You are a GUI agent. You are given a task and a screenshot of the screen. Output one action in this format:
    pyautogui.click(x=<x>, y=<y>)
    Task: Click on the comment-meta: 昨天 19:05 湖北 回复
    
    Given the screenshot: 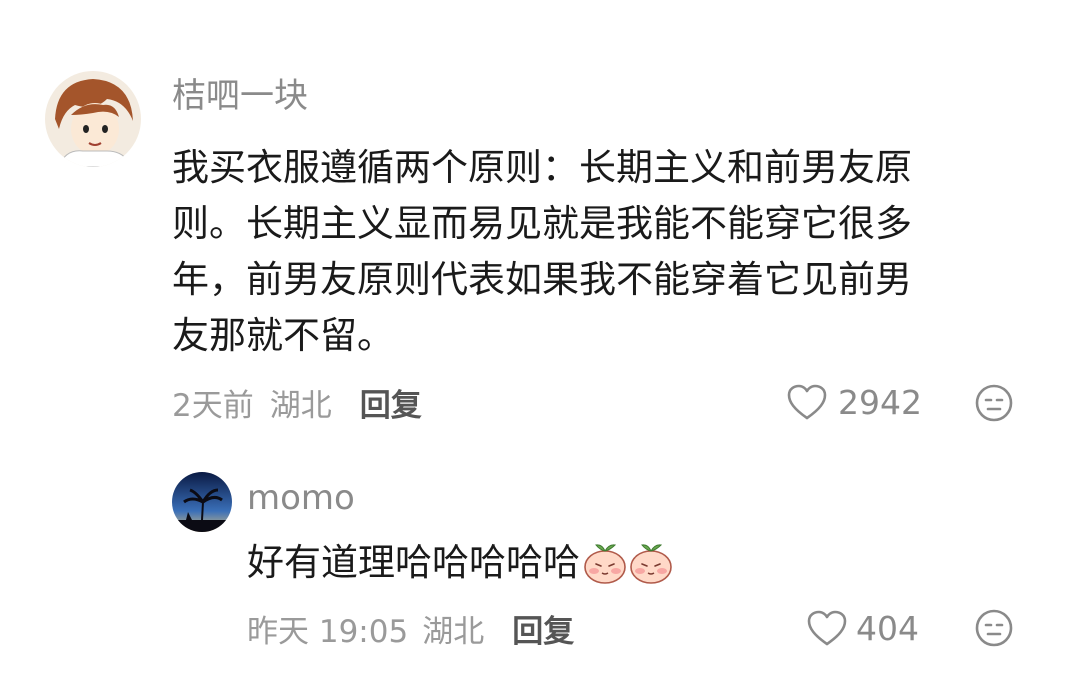 What is the action you would take?
    pyautogui.click(x=410, y=628)
    